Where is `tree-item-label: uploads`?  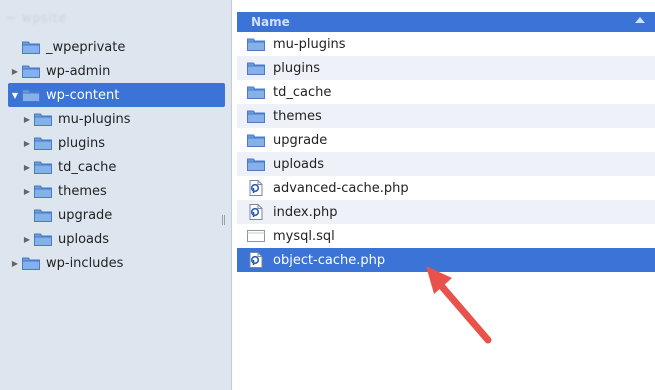 tree-item-label: uploads is located at coordinates (84, 239).